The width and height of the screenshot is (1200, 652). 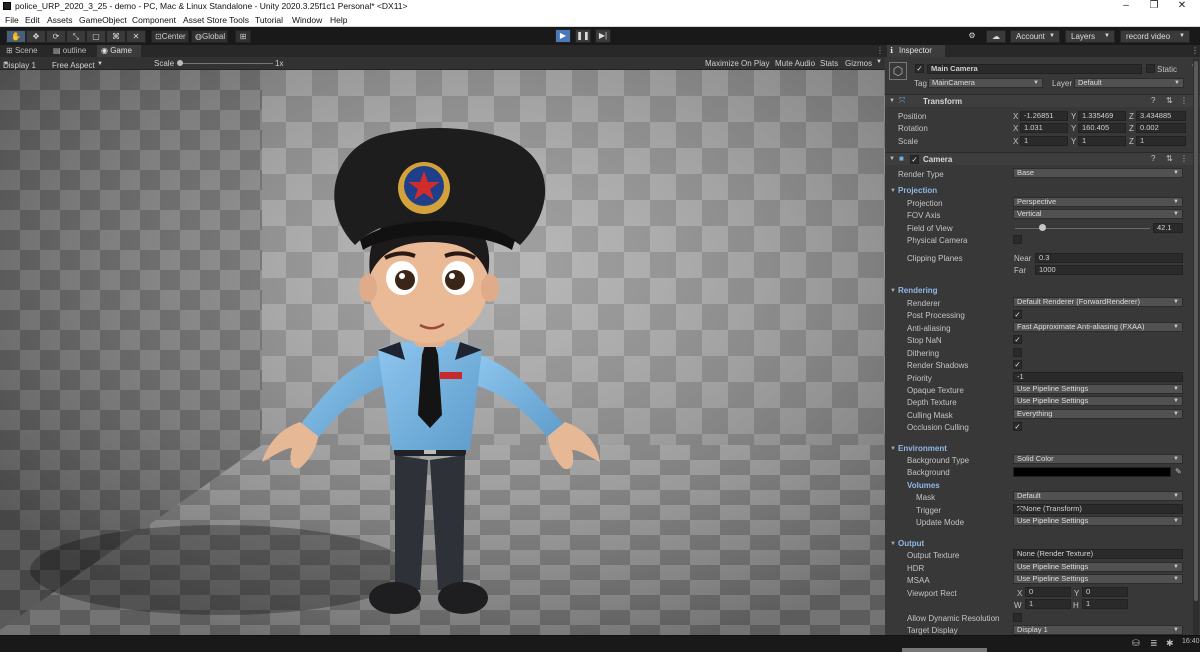 What do you see at coordinates (1136, 643) in the screenshot?
I see `cache-server-icon: ⛁` at bounding box center [1136, 643].